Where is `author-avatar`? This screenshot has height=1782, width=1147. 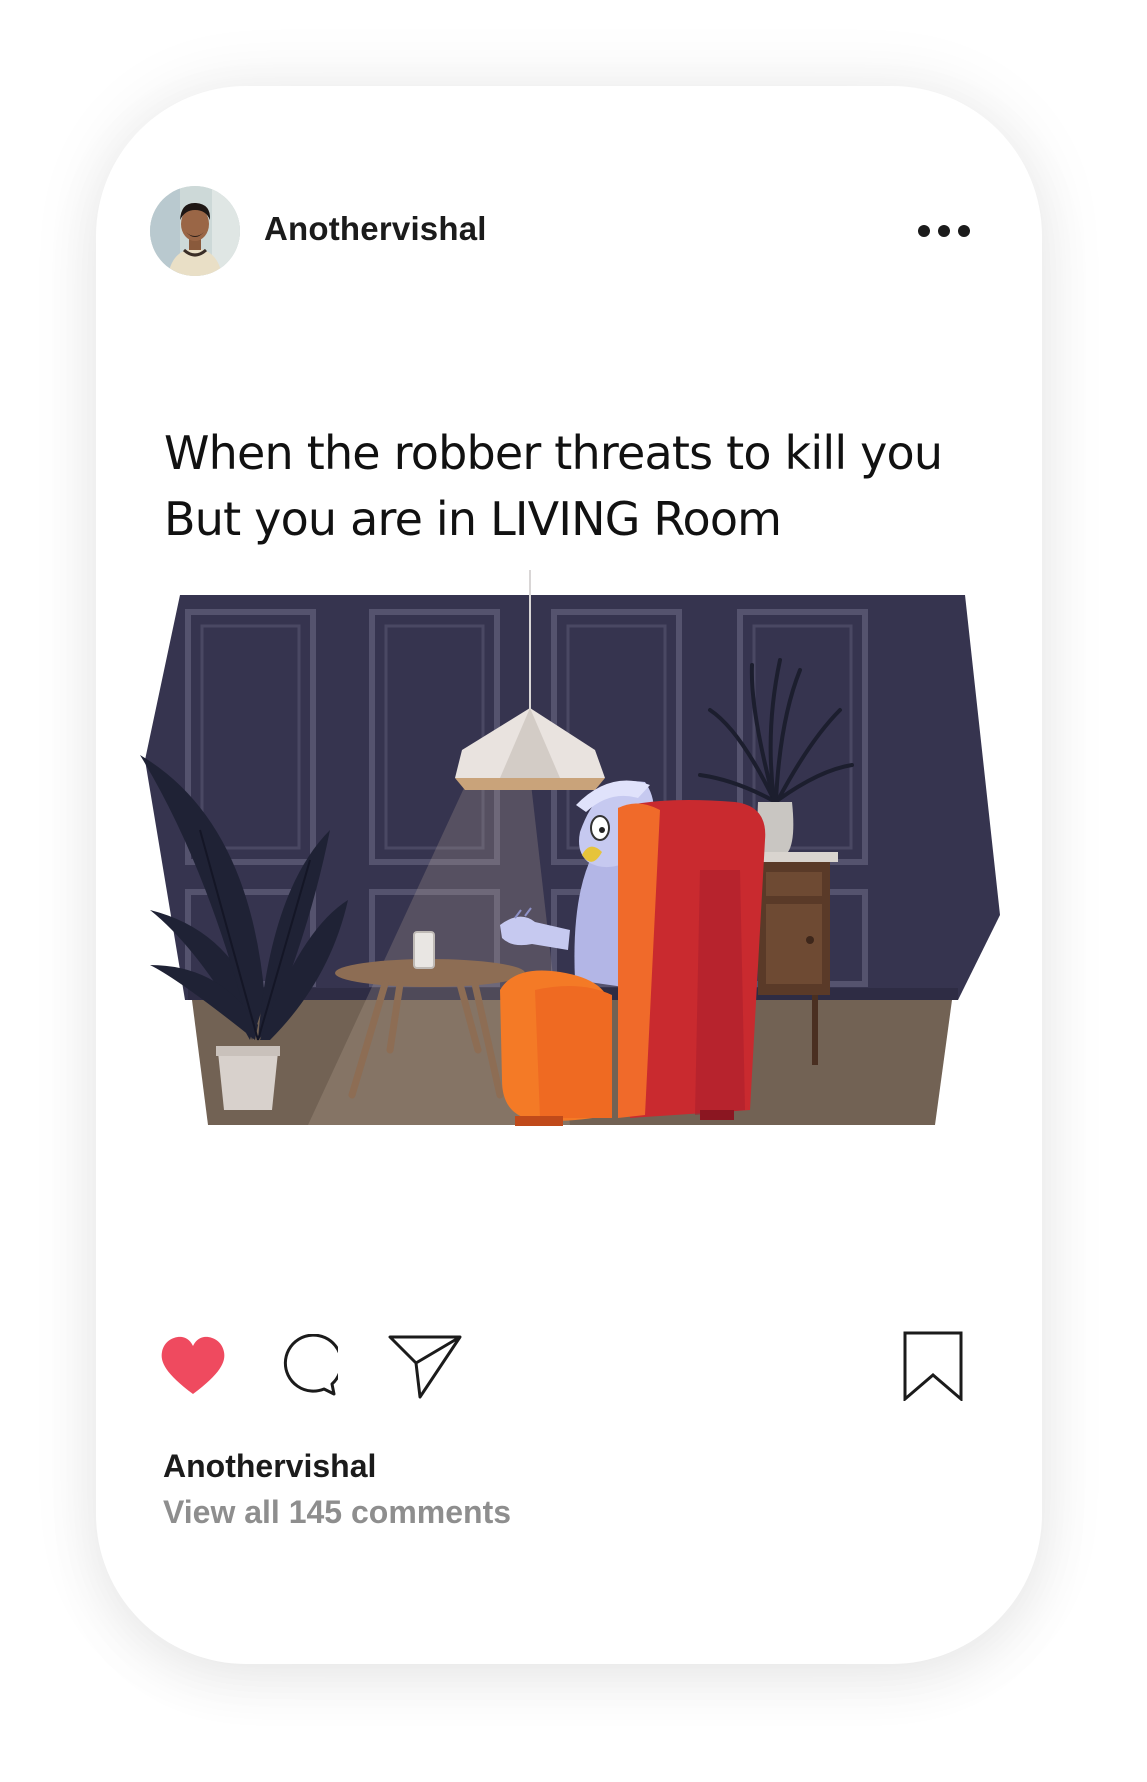 author-avatar is located at coordinates (195, 231).